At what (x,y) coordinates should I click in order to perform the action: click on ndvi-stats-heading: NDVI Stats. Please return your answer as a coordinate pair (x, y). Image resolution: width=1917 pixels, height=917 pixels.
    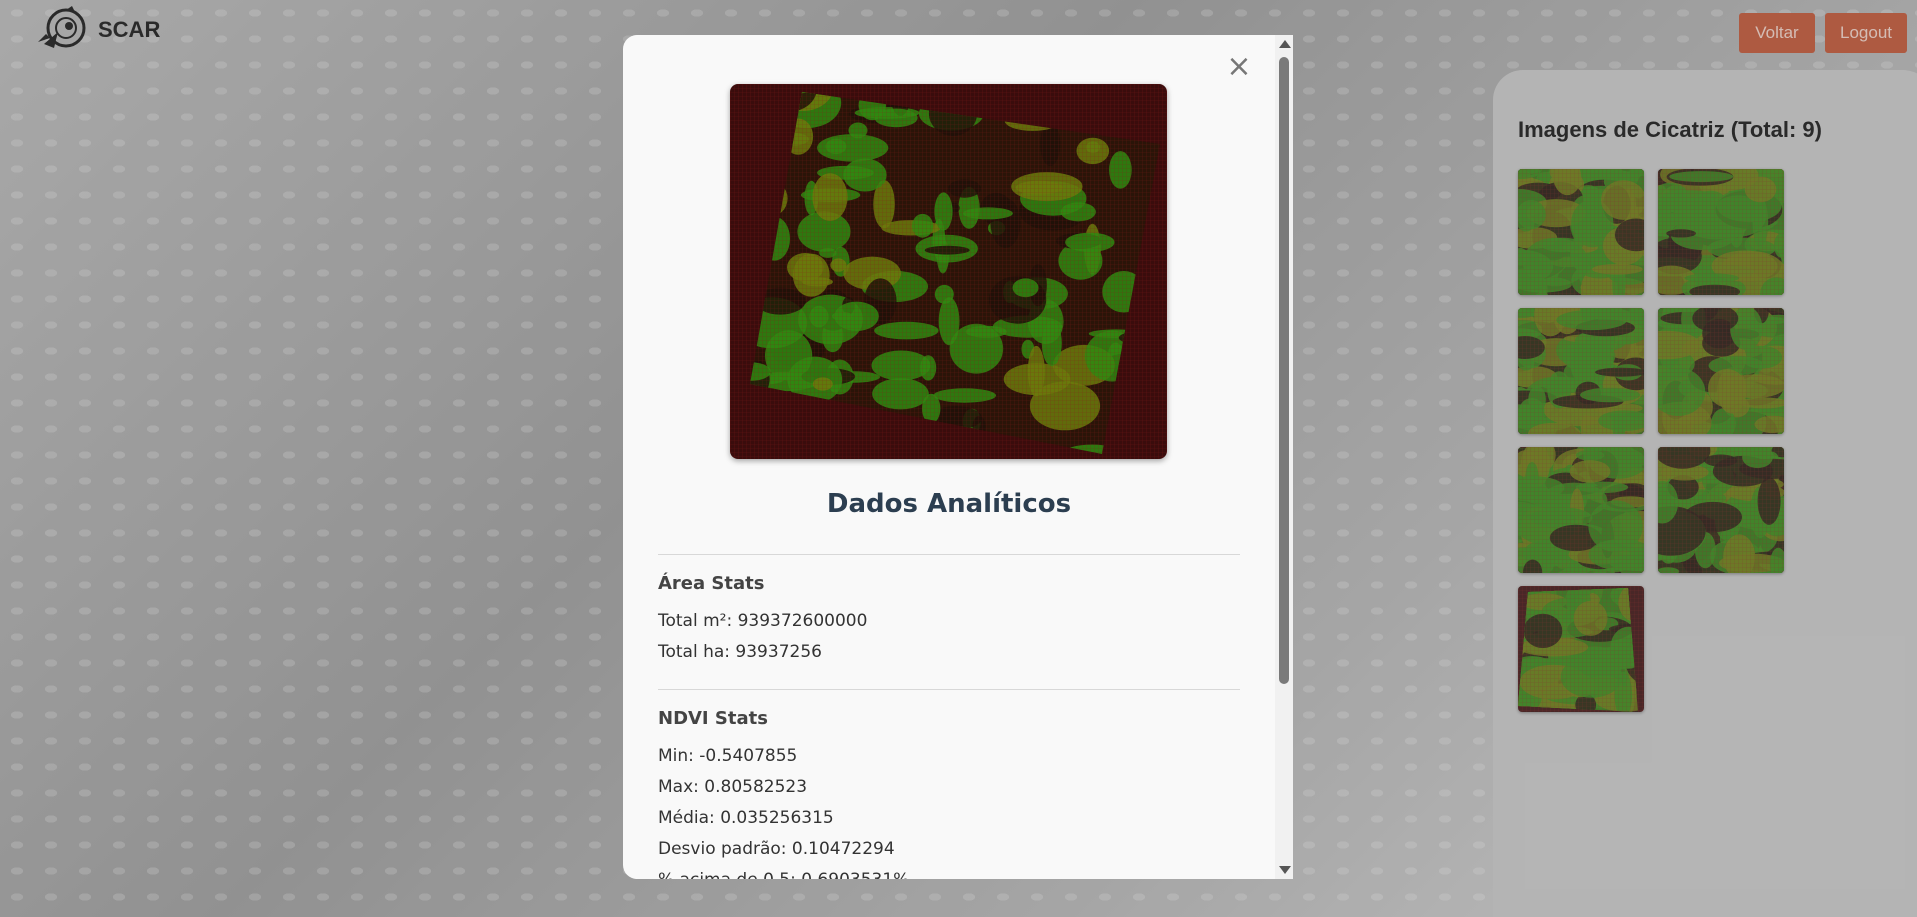
    Looking at the image, I should click on (713, 718).